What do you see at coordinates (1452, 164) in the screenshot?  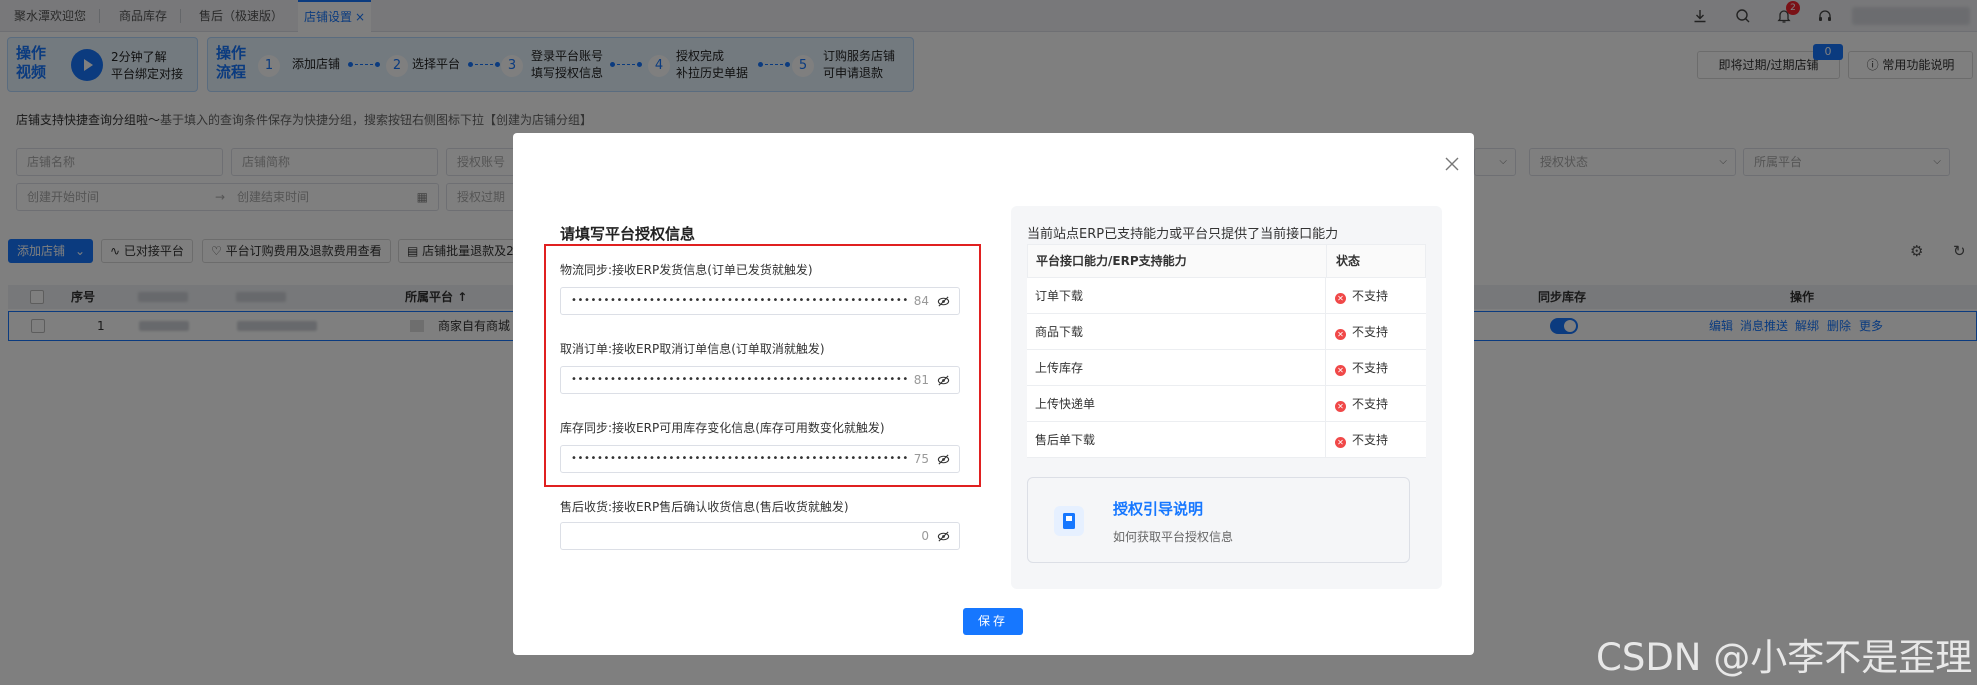 I see `close-icon` at bounding box center [1452, 164].